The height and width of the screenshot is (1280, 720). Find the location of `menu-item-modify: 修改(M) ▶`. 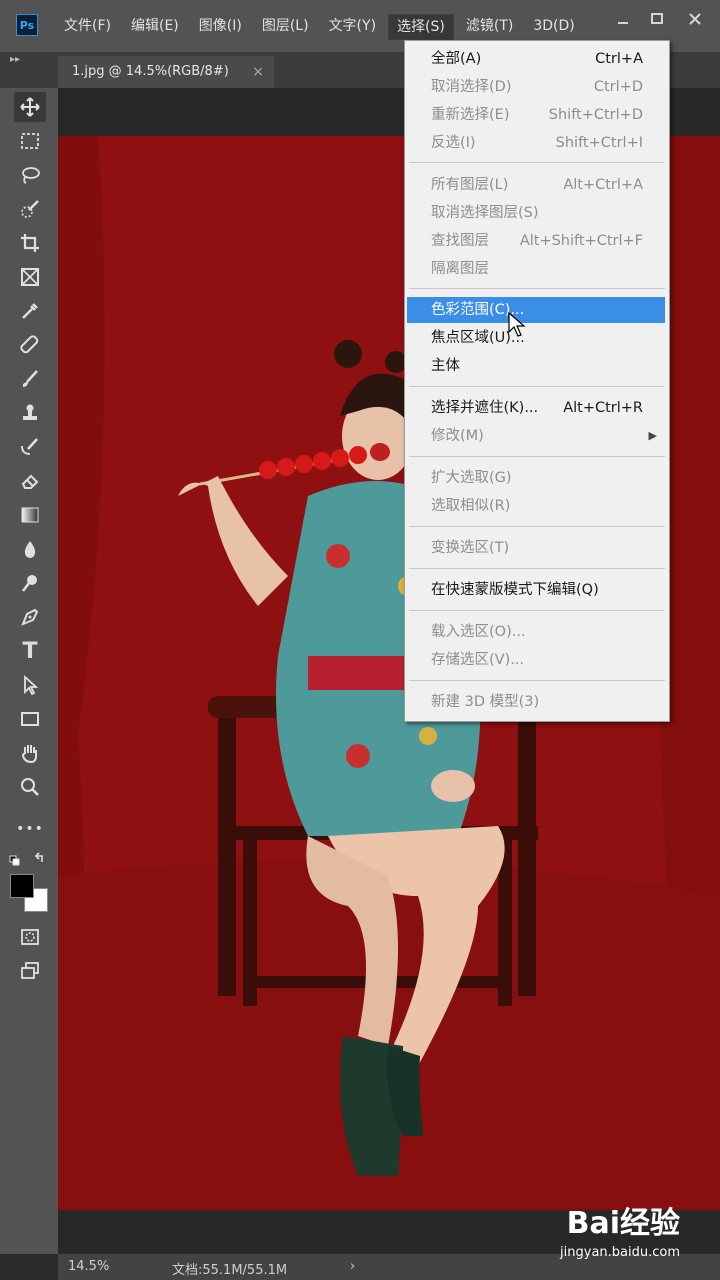

menu-item-modify: 修改(M) ▶ is located at coordinates (536, 436).